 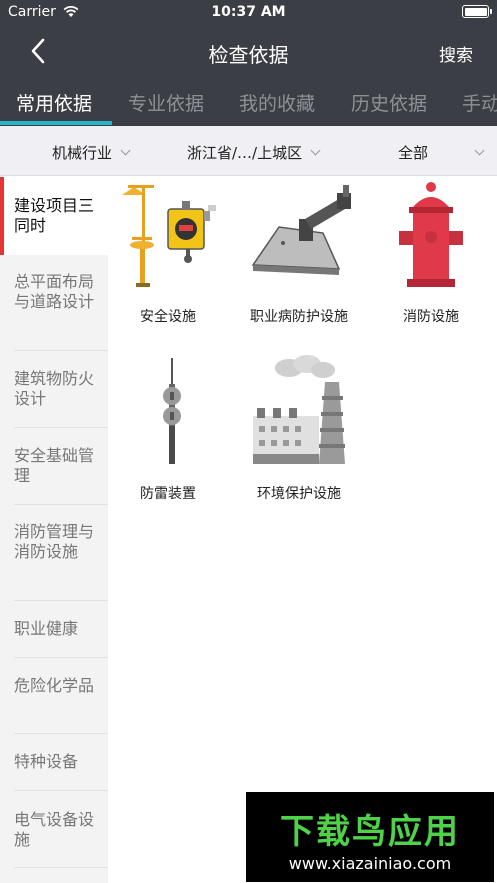 What do you see at coordinates (477, 11) in the screenshot?
I see `battery-icon` at bounding box center [477, 11].